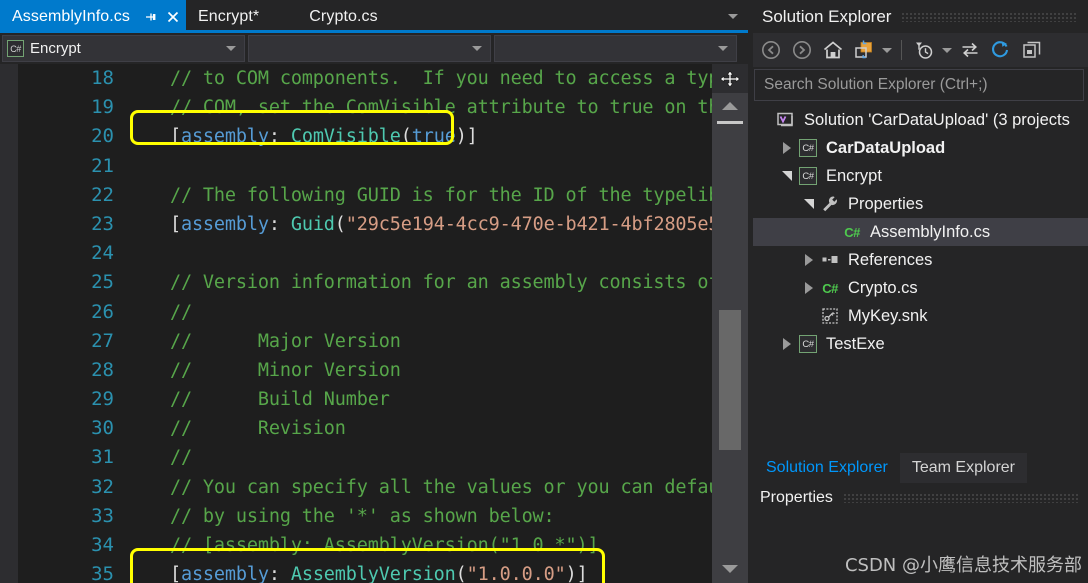 This screenshot has height=583, width=1088. I want to click on watermark-text: CSDN @小鹰信息技术服务部, so click(963, 565).